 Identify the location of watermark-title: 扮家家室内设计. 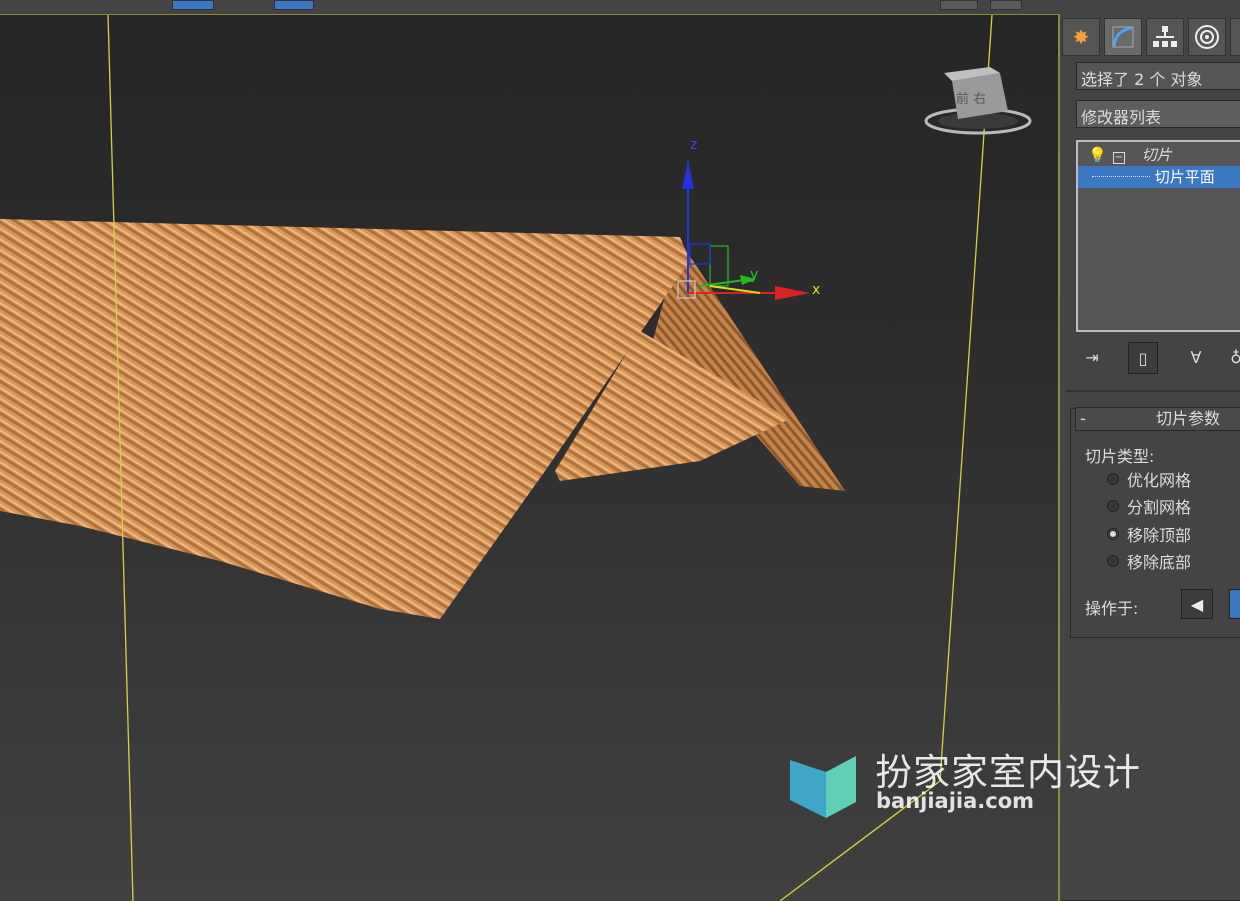
(1008, 772).